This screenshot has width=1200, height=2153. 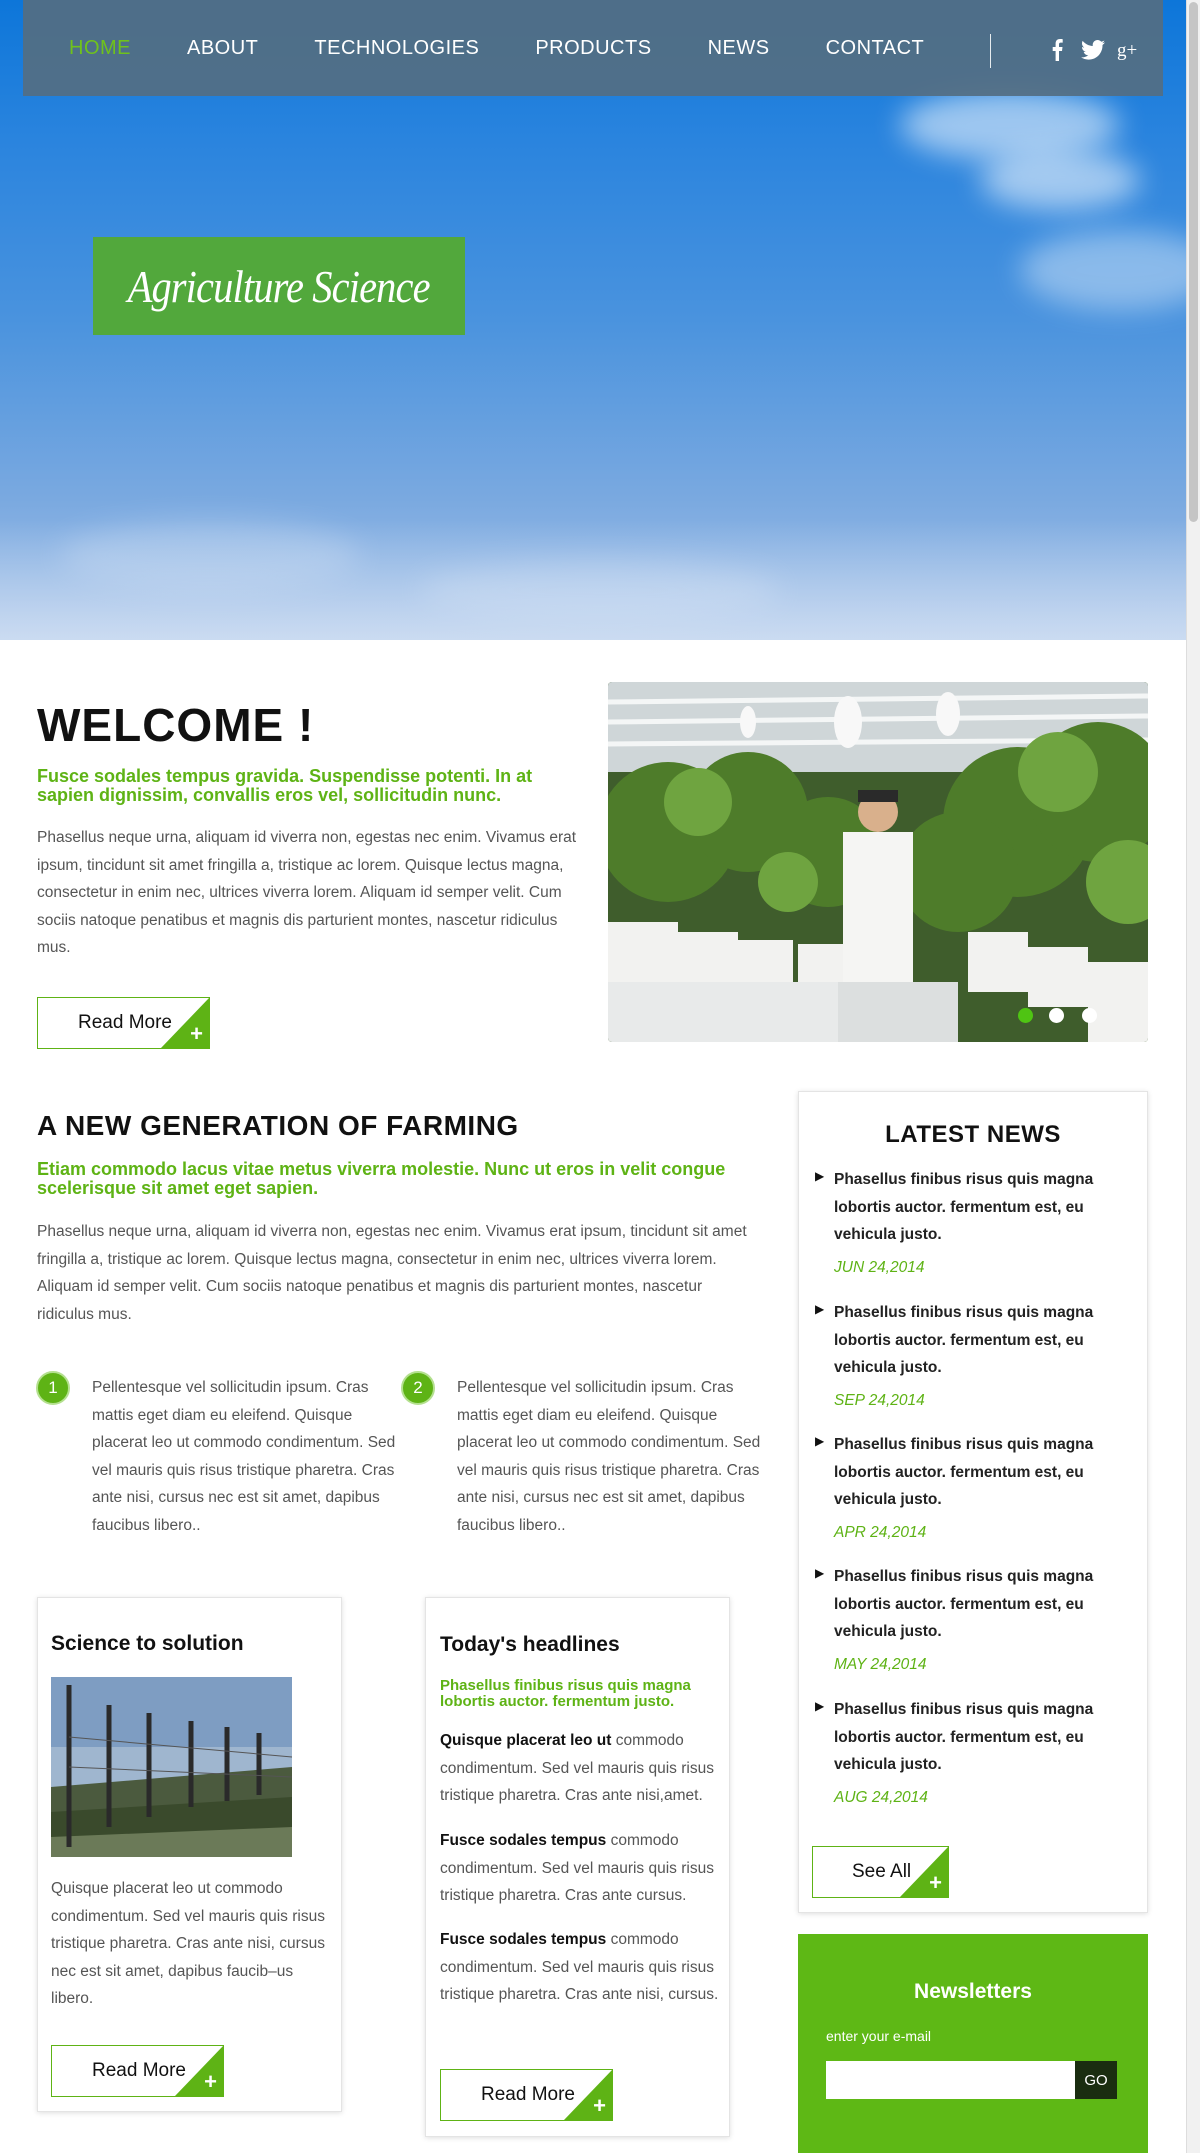 What do you see at coordinates (147, 1643) in the screenshot?
I see `science-card-title: Science to solution` at bounding box center [147, 1643].